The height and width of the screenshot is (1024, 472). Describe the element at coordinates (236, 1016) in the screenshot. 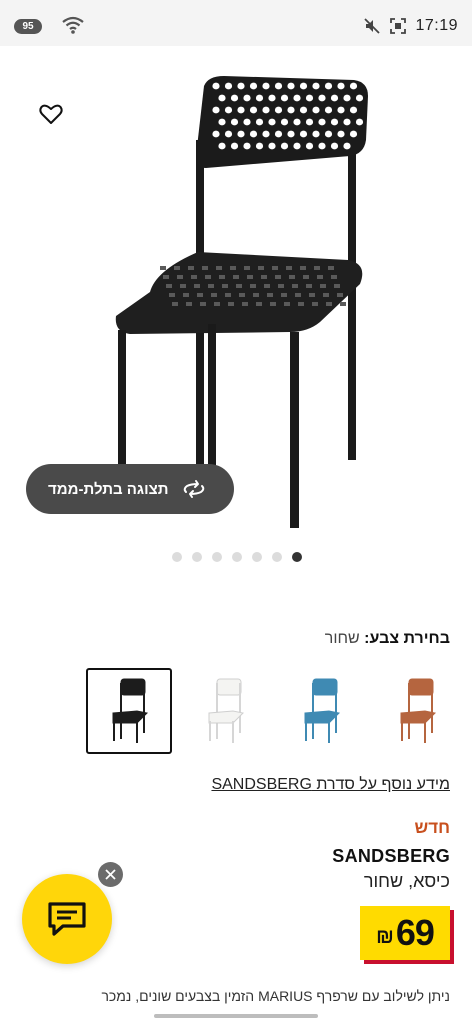

I see `gesture-nav-bar` at that location.